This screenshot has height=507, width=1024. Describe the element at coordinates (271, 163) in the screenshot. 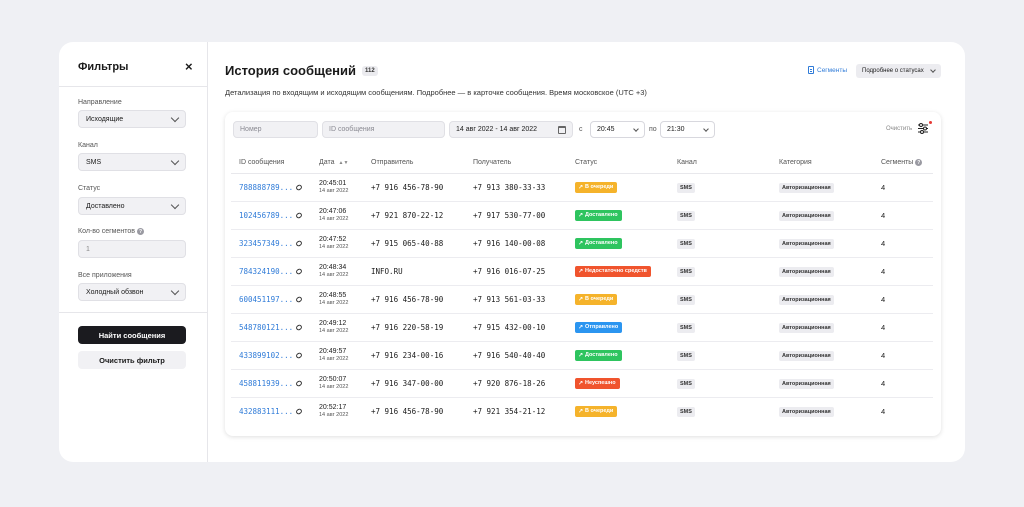

I see `col-id: ID сообщения` at that location.